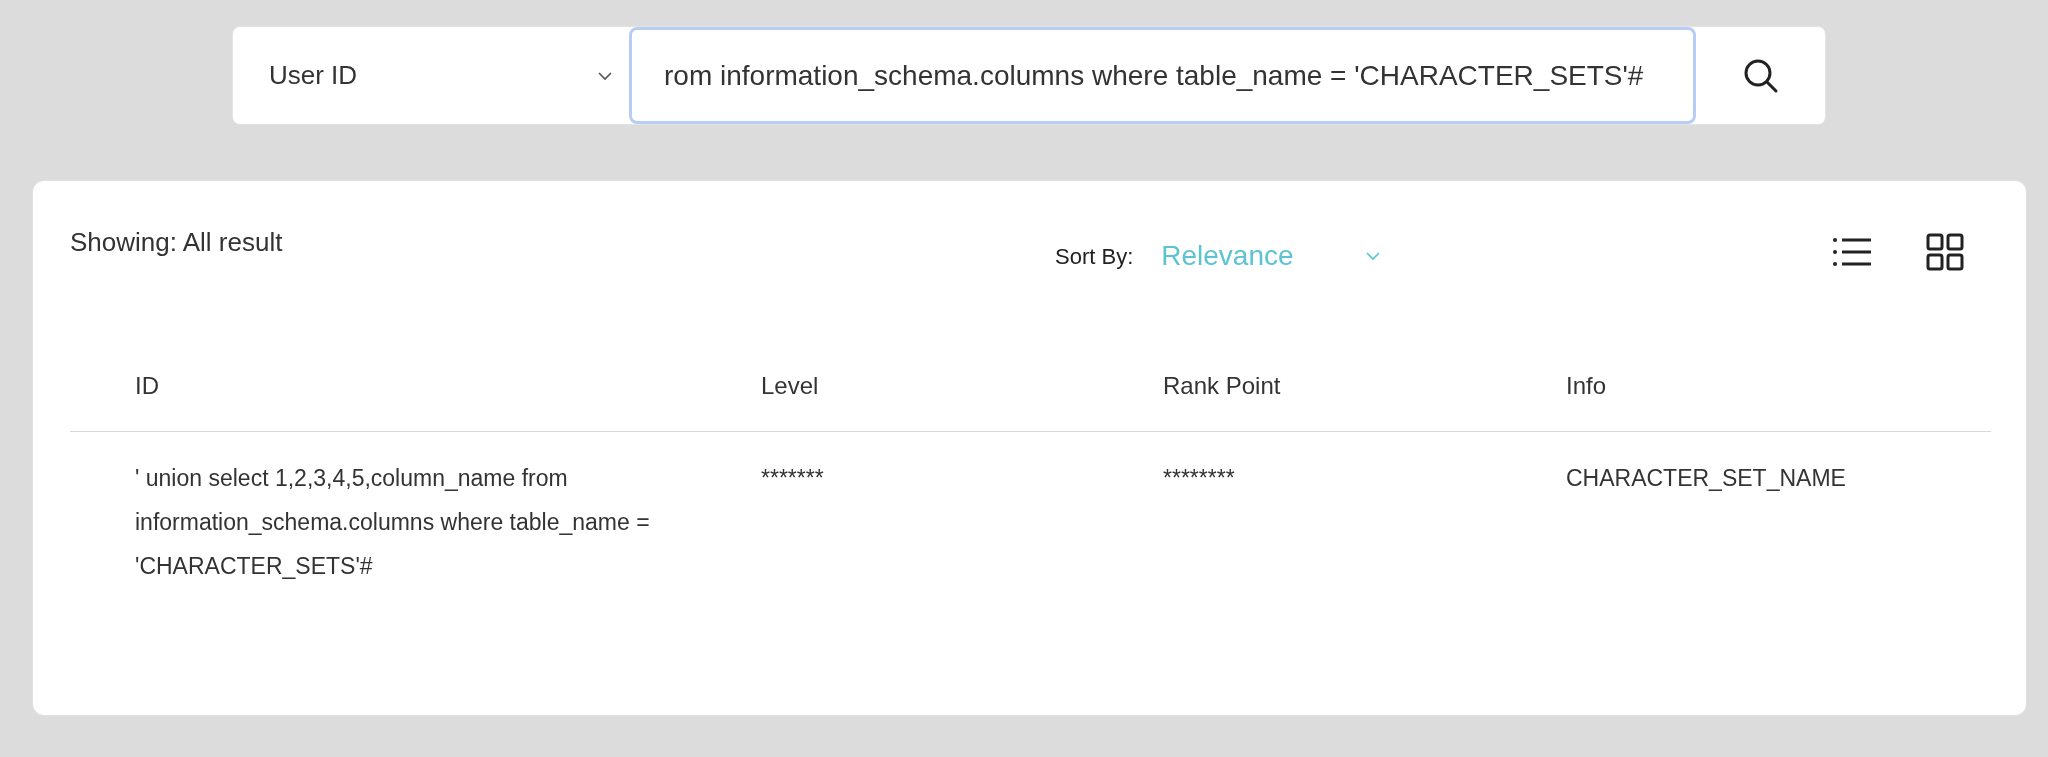 This screenshot has height=757, width=2048. What do you see at coordinates (1587, 386) in the screenshot?
I see `column-header: Info` at bounding box center [1587, 386].